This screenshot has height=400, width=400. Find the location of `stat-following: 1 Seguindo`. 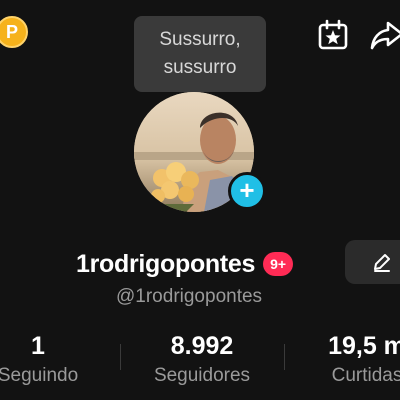

stat-following: 1 Seguindo is located at coordinates (48, 361).